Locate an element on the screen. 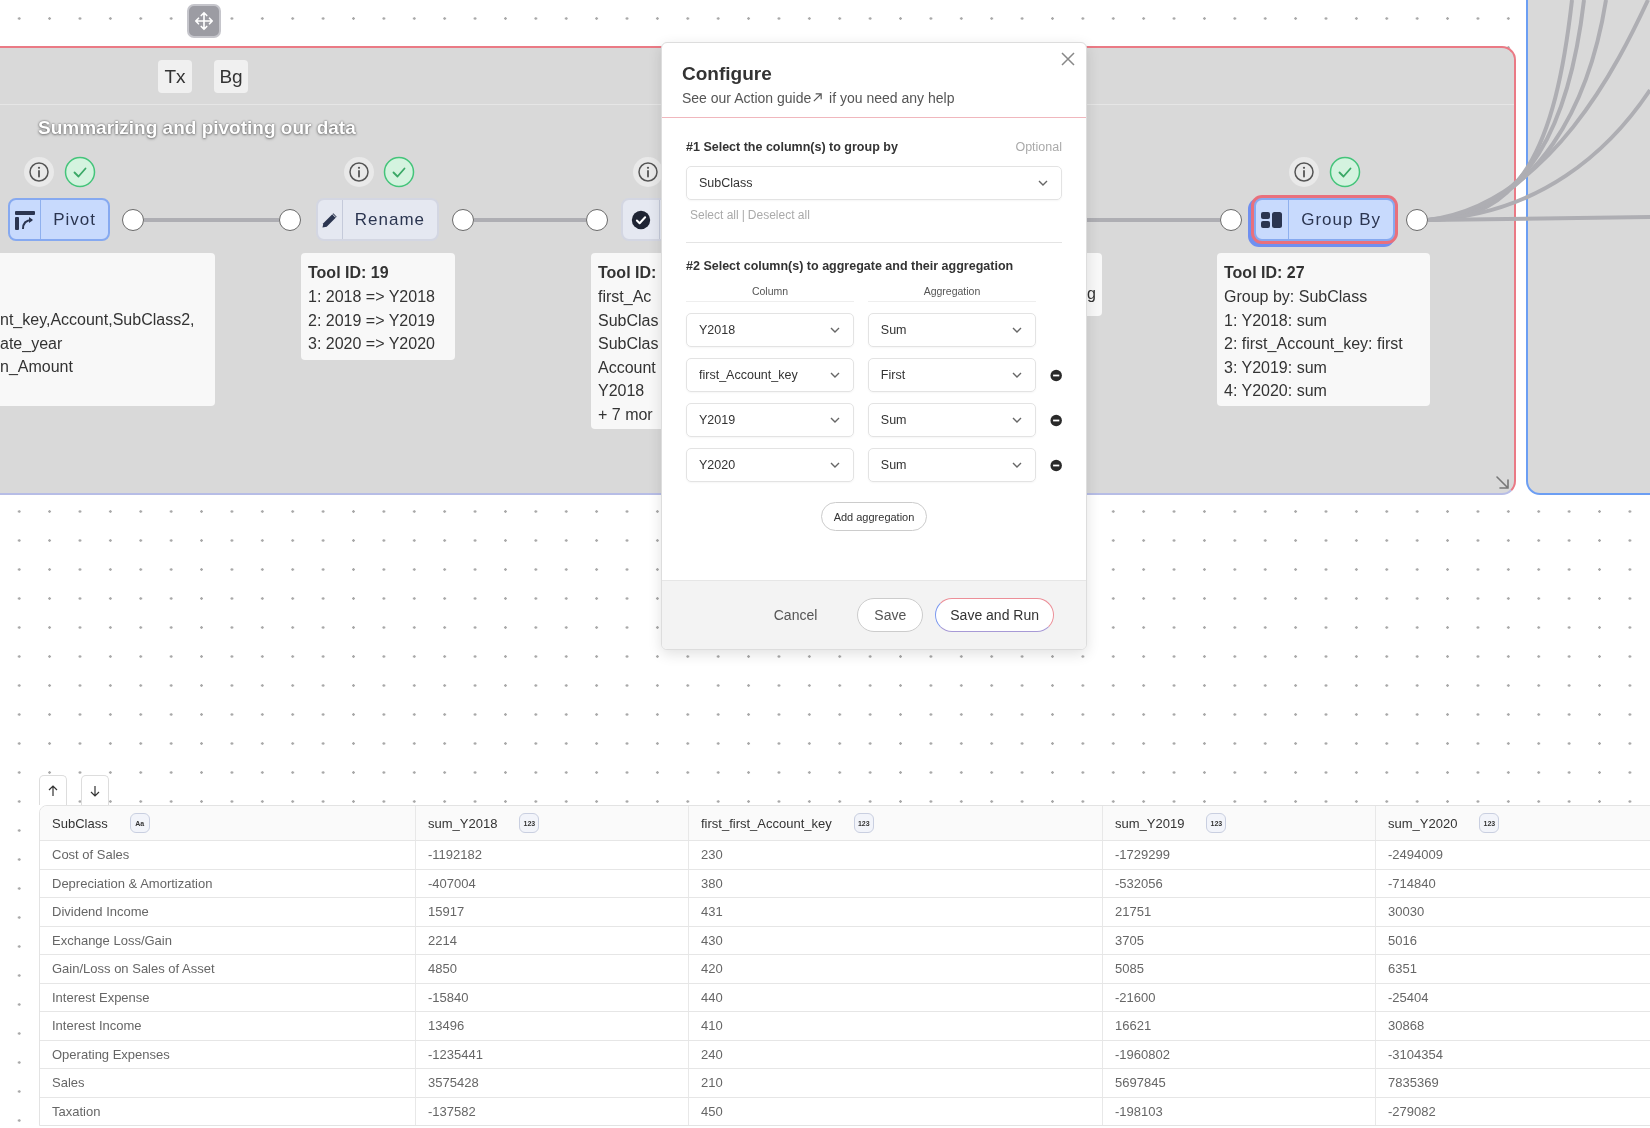 The width and height of the screenshot is (1650, 1128). add-aggregation-button: Add aggregation is located at coordinates (874, 516).